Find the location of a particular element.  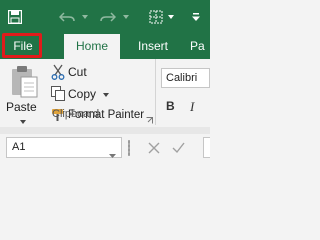

paste-dropdown-icon is located at coordinates (23, 122).